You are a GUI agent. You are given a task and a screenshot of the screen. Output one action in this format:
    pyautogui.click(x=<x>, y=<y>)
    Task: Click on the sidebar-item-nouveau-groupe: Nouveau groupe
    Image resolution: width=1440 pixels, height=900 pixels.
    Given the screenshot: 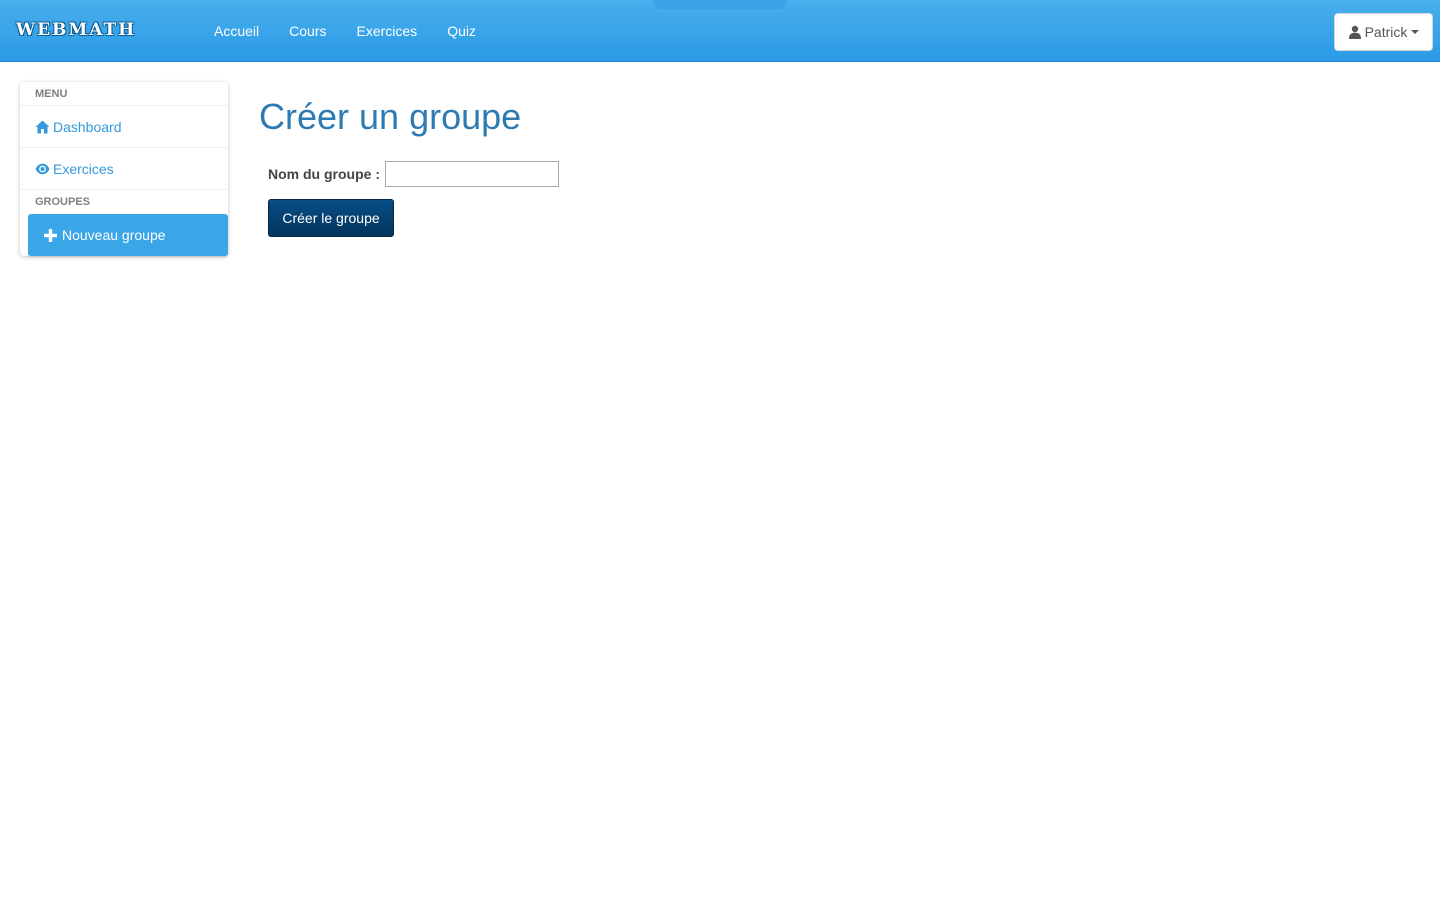 What is the action you would take?
    pyautogui.click(x=128, y=235)
    